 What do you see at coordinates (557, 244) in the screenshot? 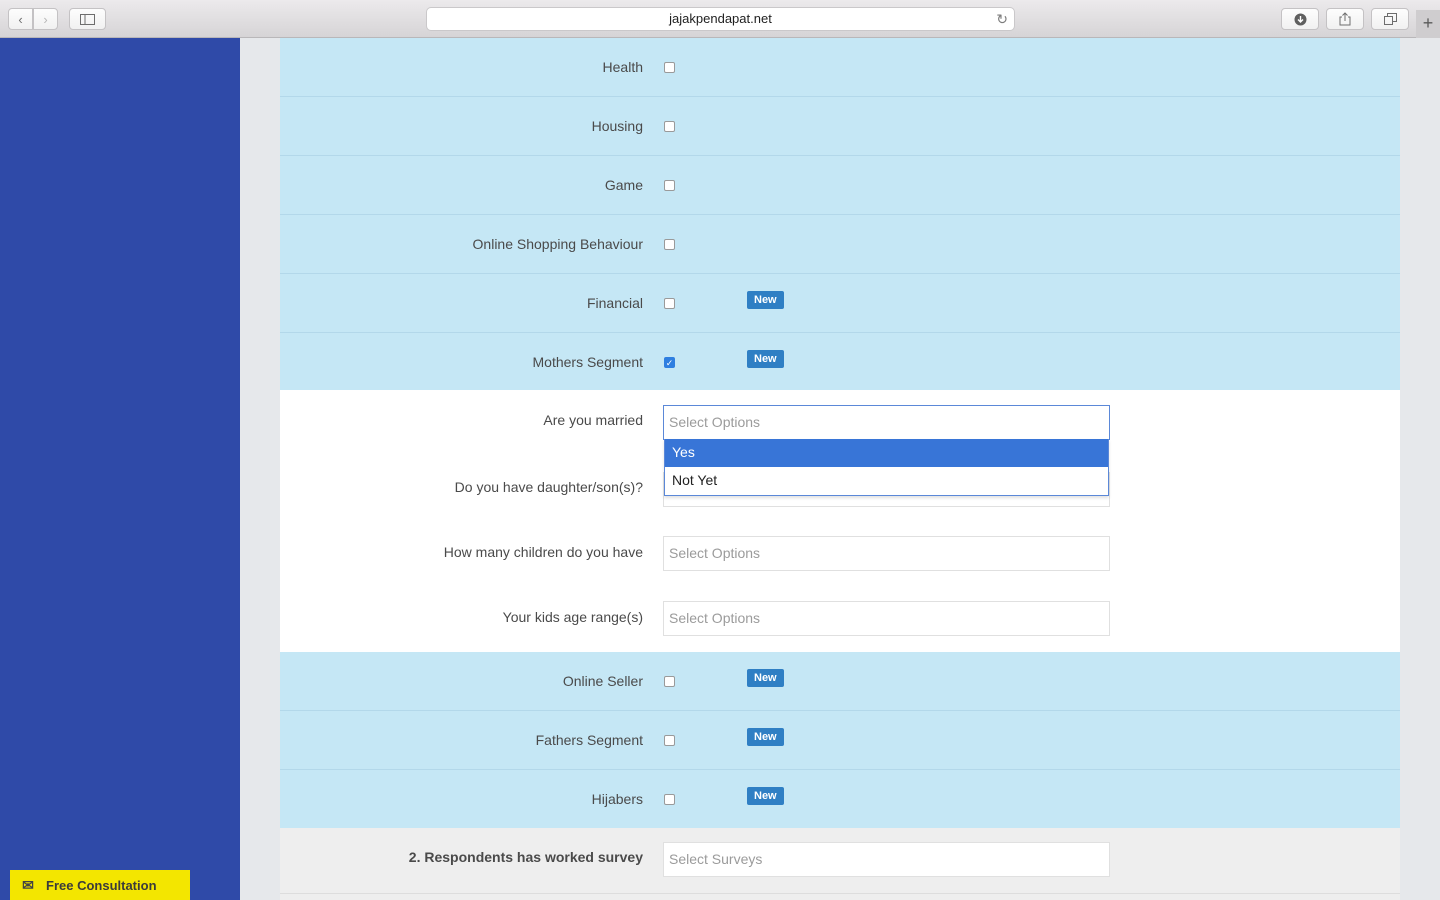
I see `category-label: Online Shopping Behaviour` at bounding box center [557, 244].